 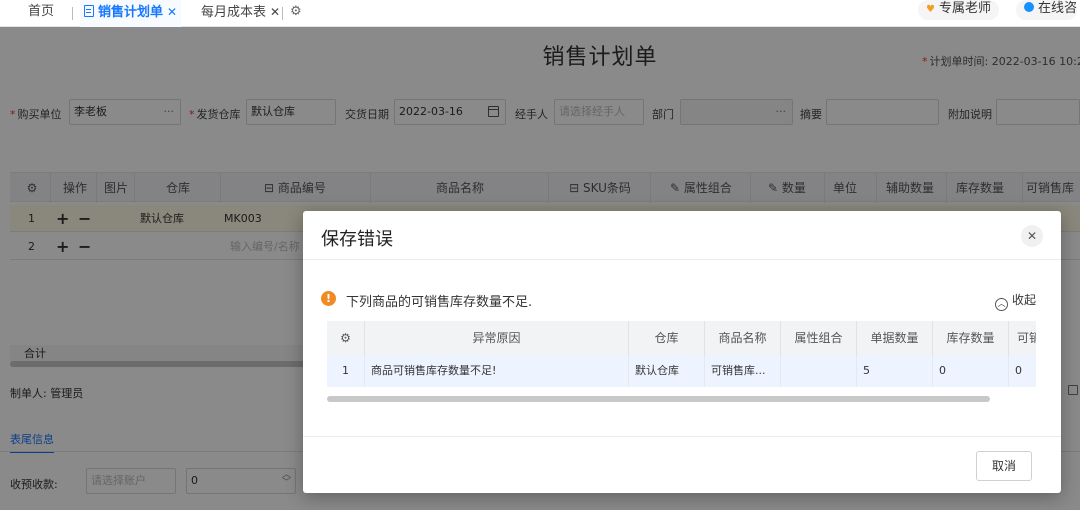 What do you see at coordinates (1024, 300) in the screenshot?
I see `collapse-label: 收起` at bounding box center [1024, 300].